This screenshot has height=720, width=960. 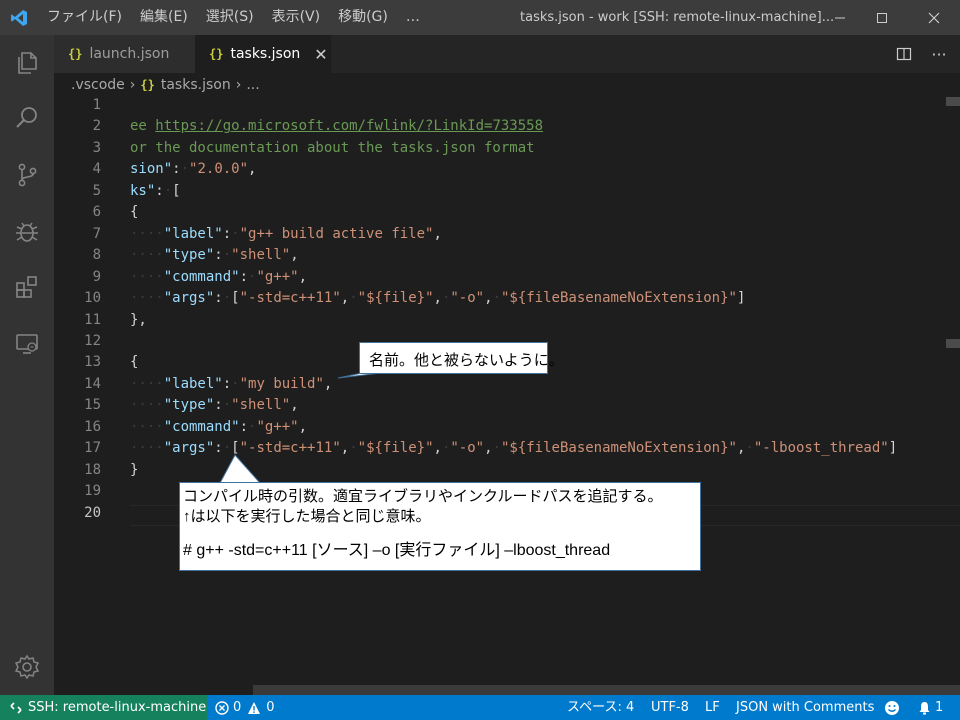 What do you see at coordinates (193, 169) in the screenshot?
I see `line-code: sion":·"2.0.0",` at bounding box center [193, 169].